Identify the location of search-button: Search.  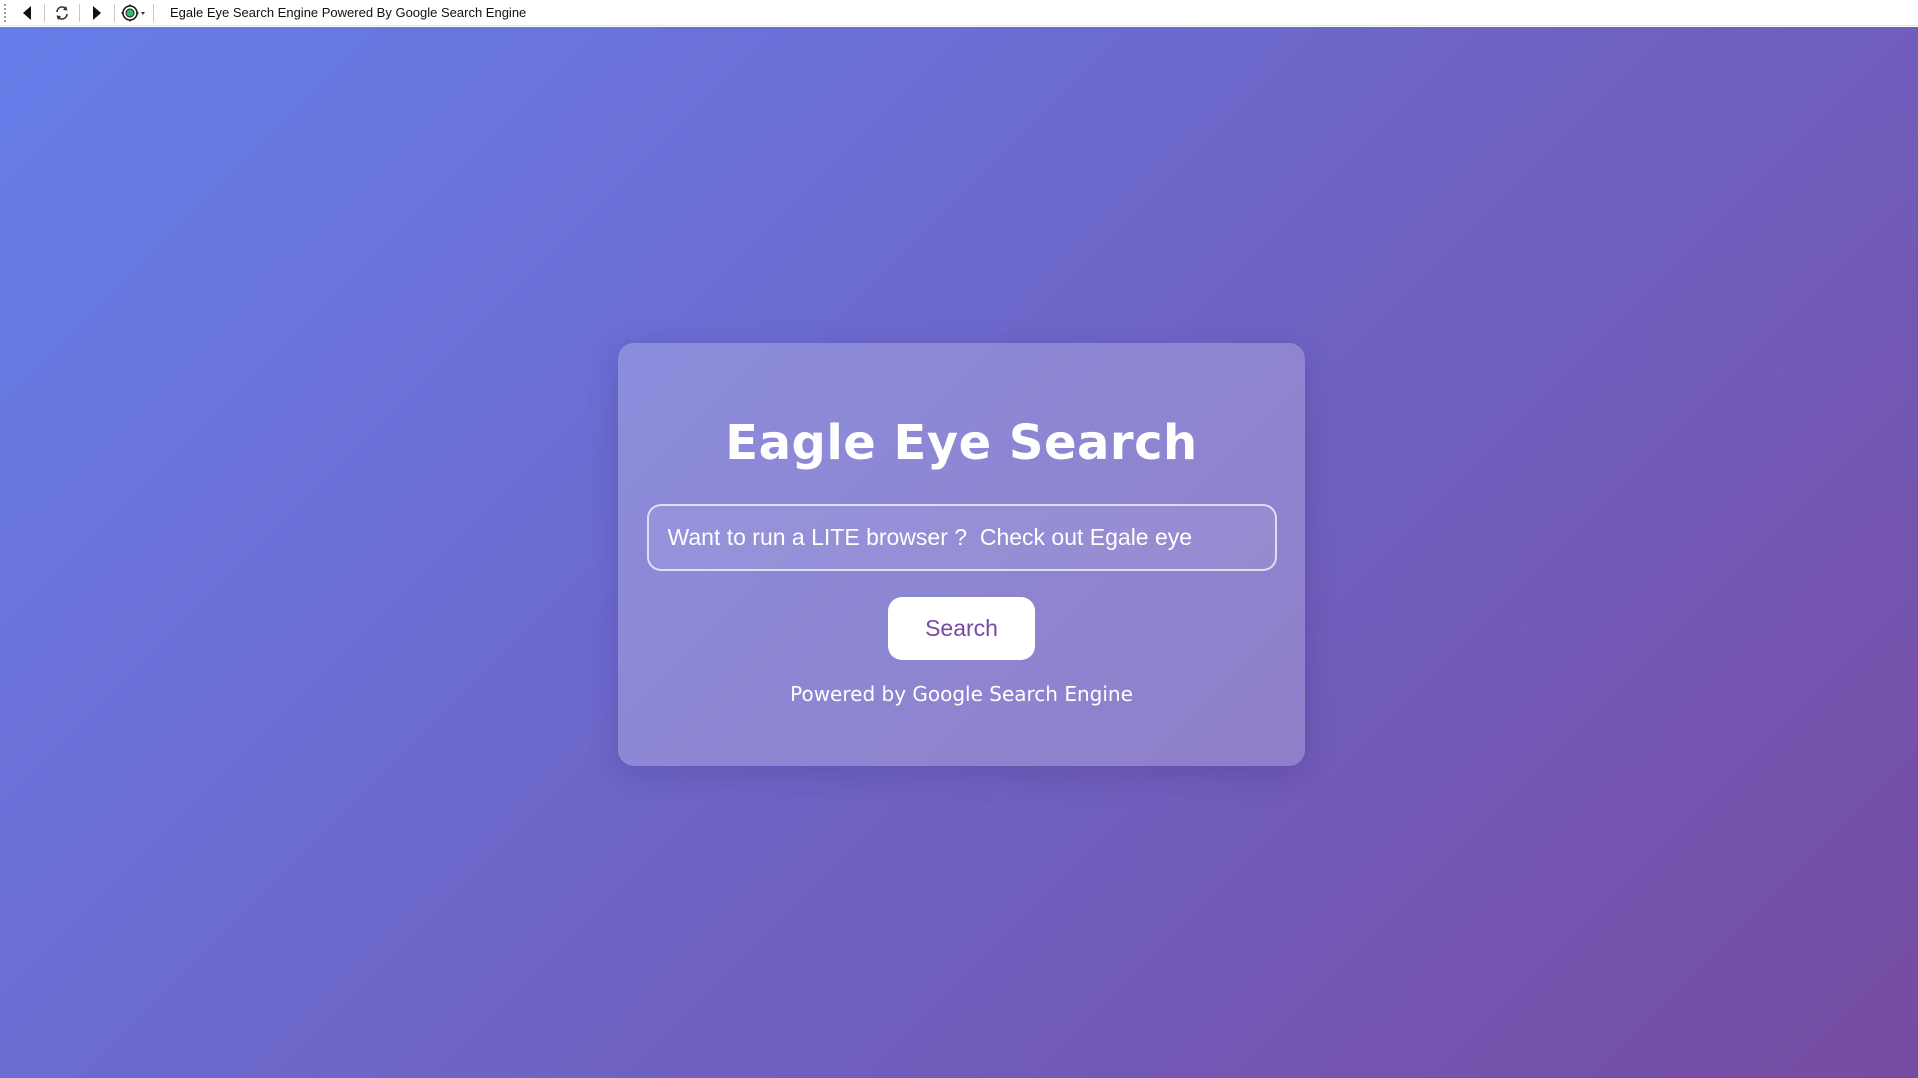
(961, 628).